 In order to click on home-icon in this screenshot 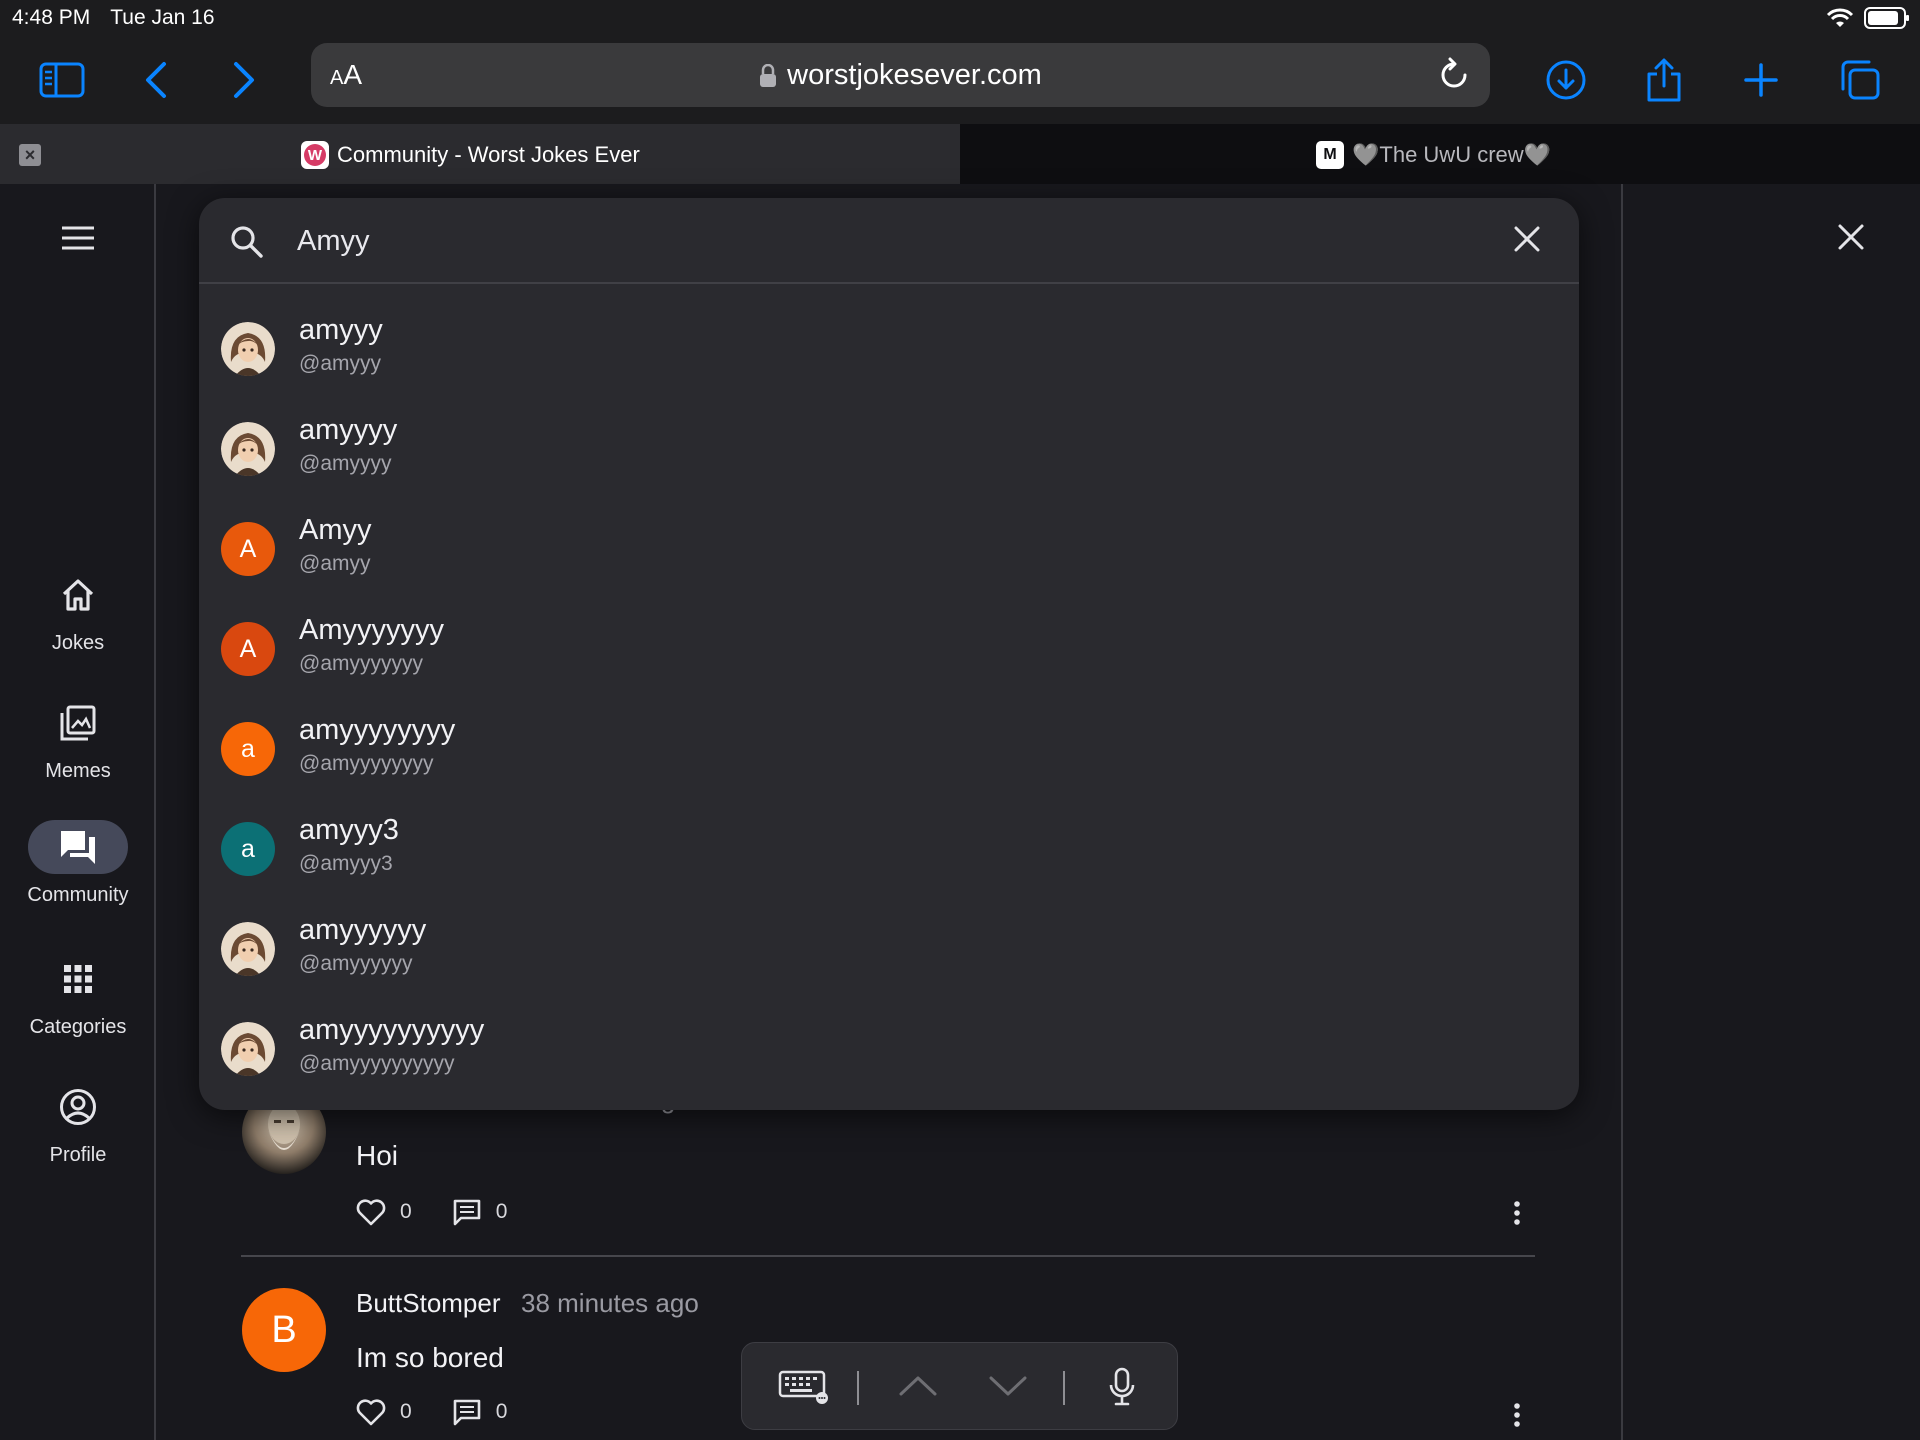, I will do `click(78, 595)`.